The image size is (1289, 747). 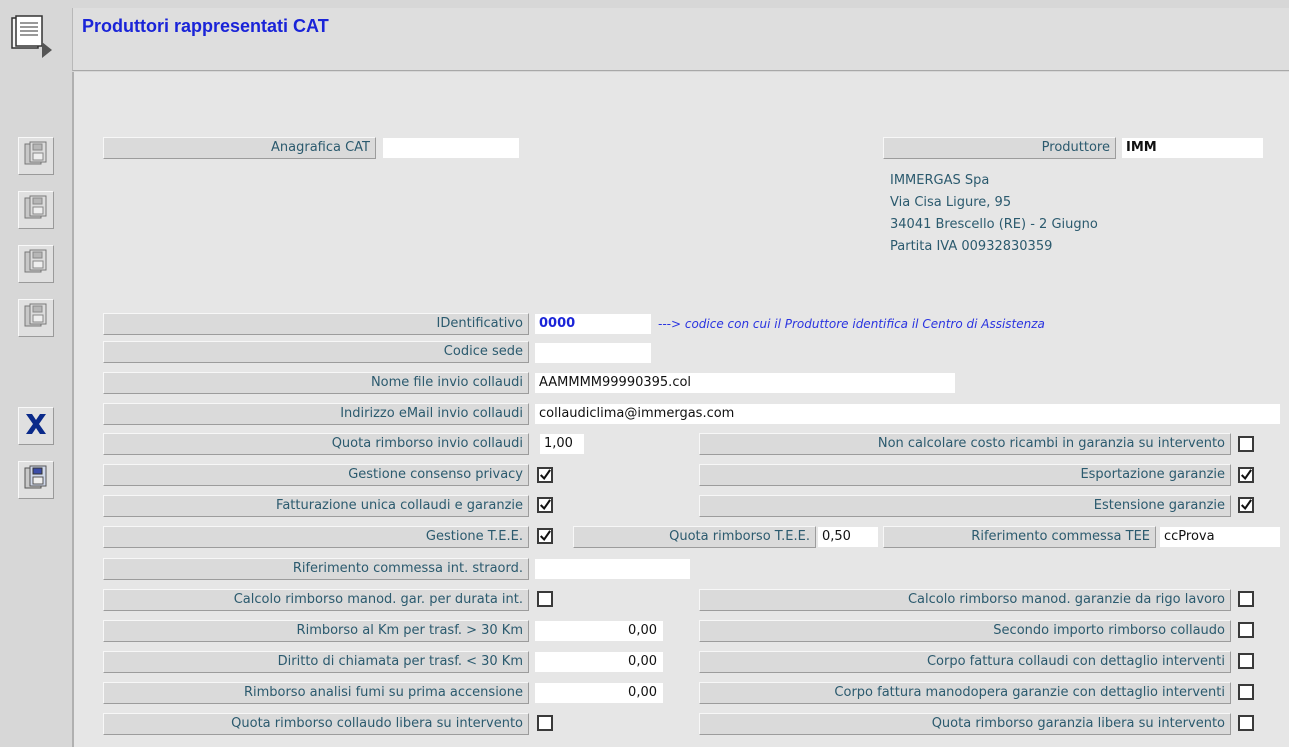 What do you see at coordinates (316, 383) in the screenshot?
I see `nome-file-label: Nome file invio collaudi` at bounding box center [316, 383].